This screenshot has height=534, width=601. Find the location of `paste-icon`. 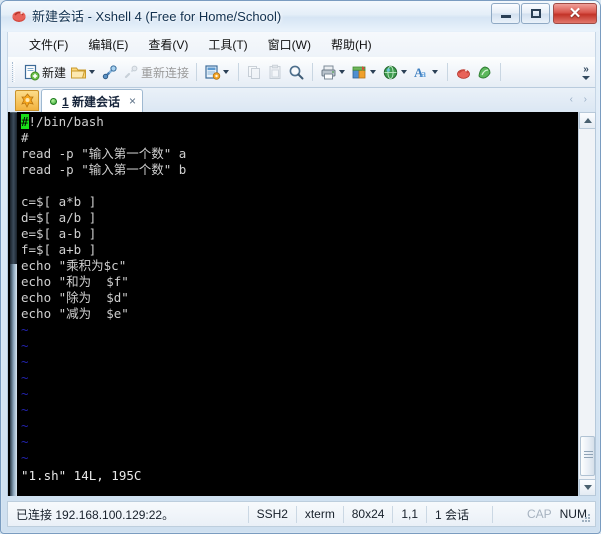

paste-icon is located at coordinates (275, 72).